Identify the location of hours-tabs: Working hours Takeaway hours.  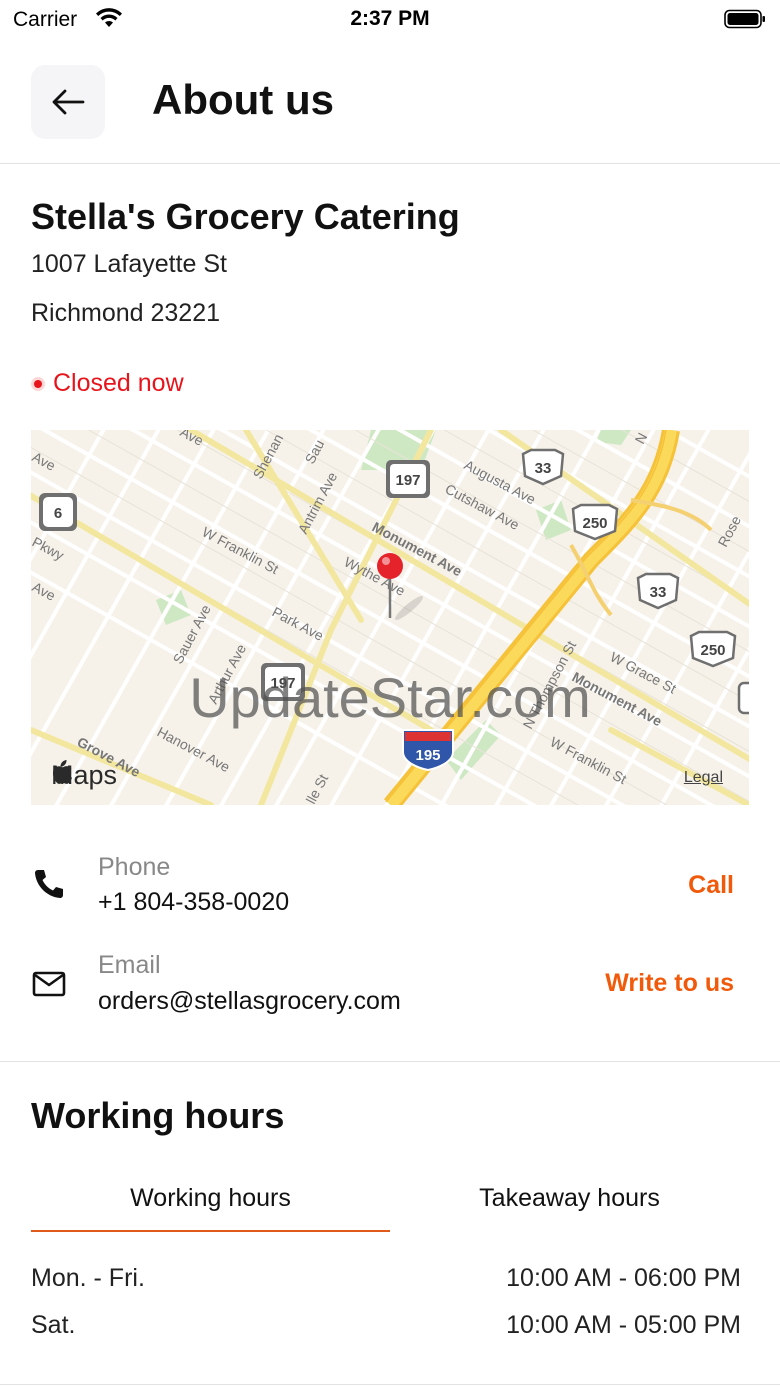
(390, 1200).